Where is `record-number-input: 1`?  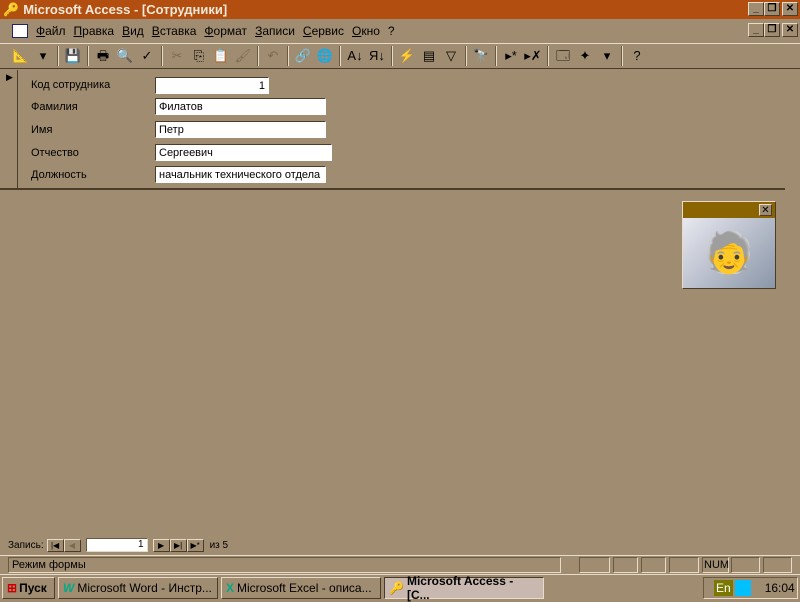
record-number-input: 1 is located at coordinates (116, 545).